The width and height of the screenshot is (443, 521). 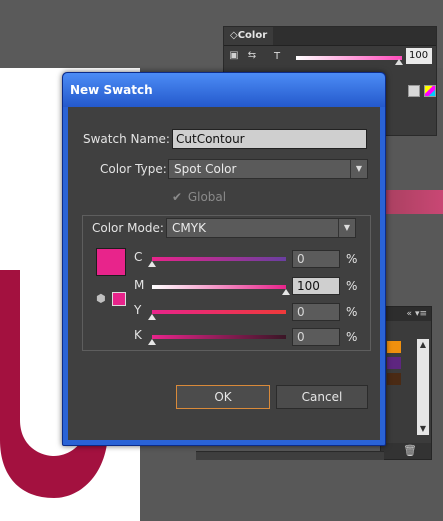 What do you see at coordinates (421, 314) in the screenshot?
I see `panel-menu-icon: ▾≡` at bounding box center [421, 314].